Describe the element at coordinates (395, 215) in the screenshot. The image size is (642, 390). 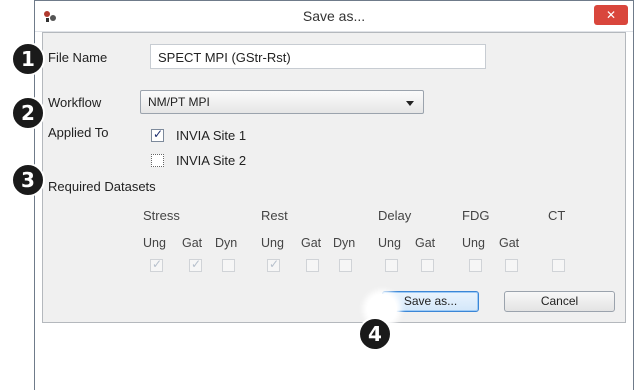
I see `delay-group-label: Delay` at that location.